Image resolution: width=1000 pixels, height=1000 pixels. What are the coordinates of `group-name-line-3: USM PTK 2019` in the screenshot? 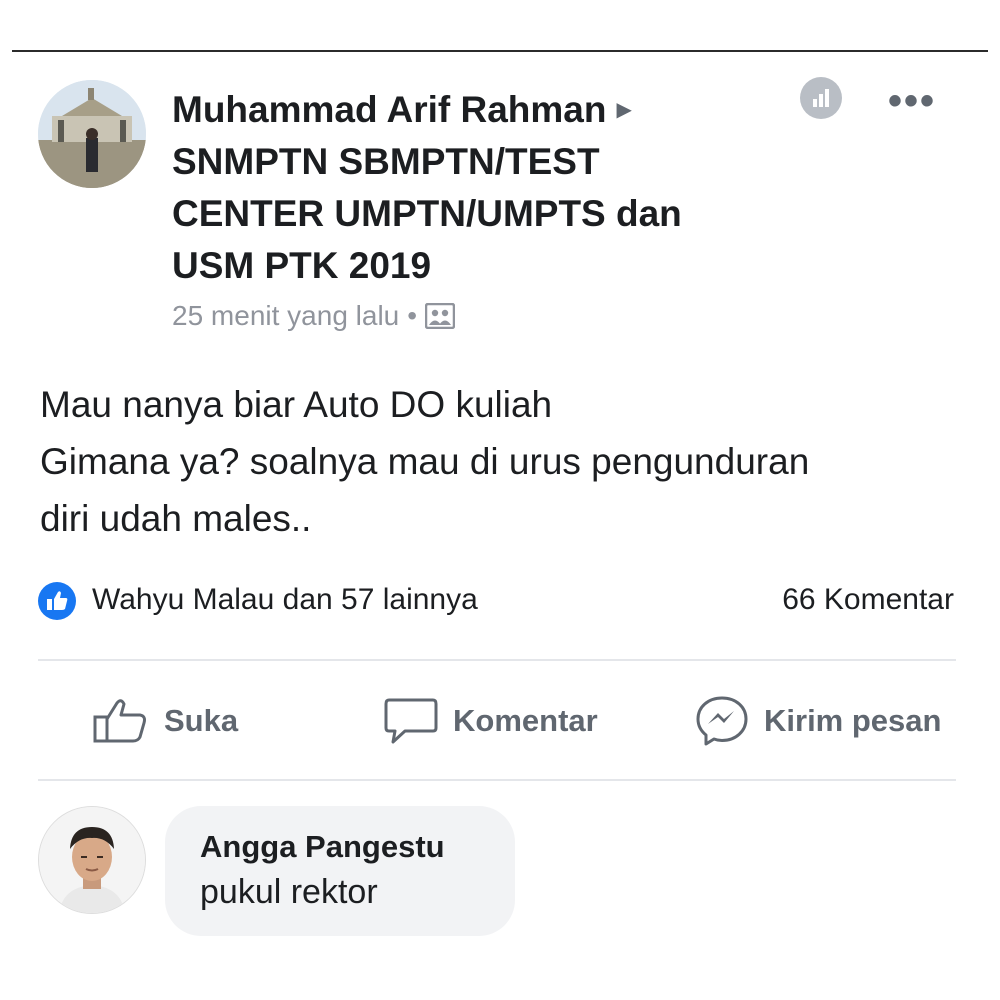 It's located at (472, 266).